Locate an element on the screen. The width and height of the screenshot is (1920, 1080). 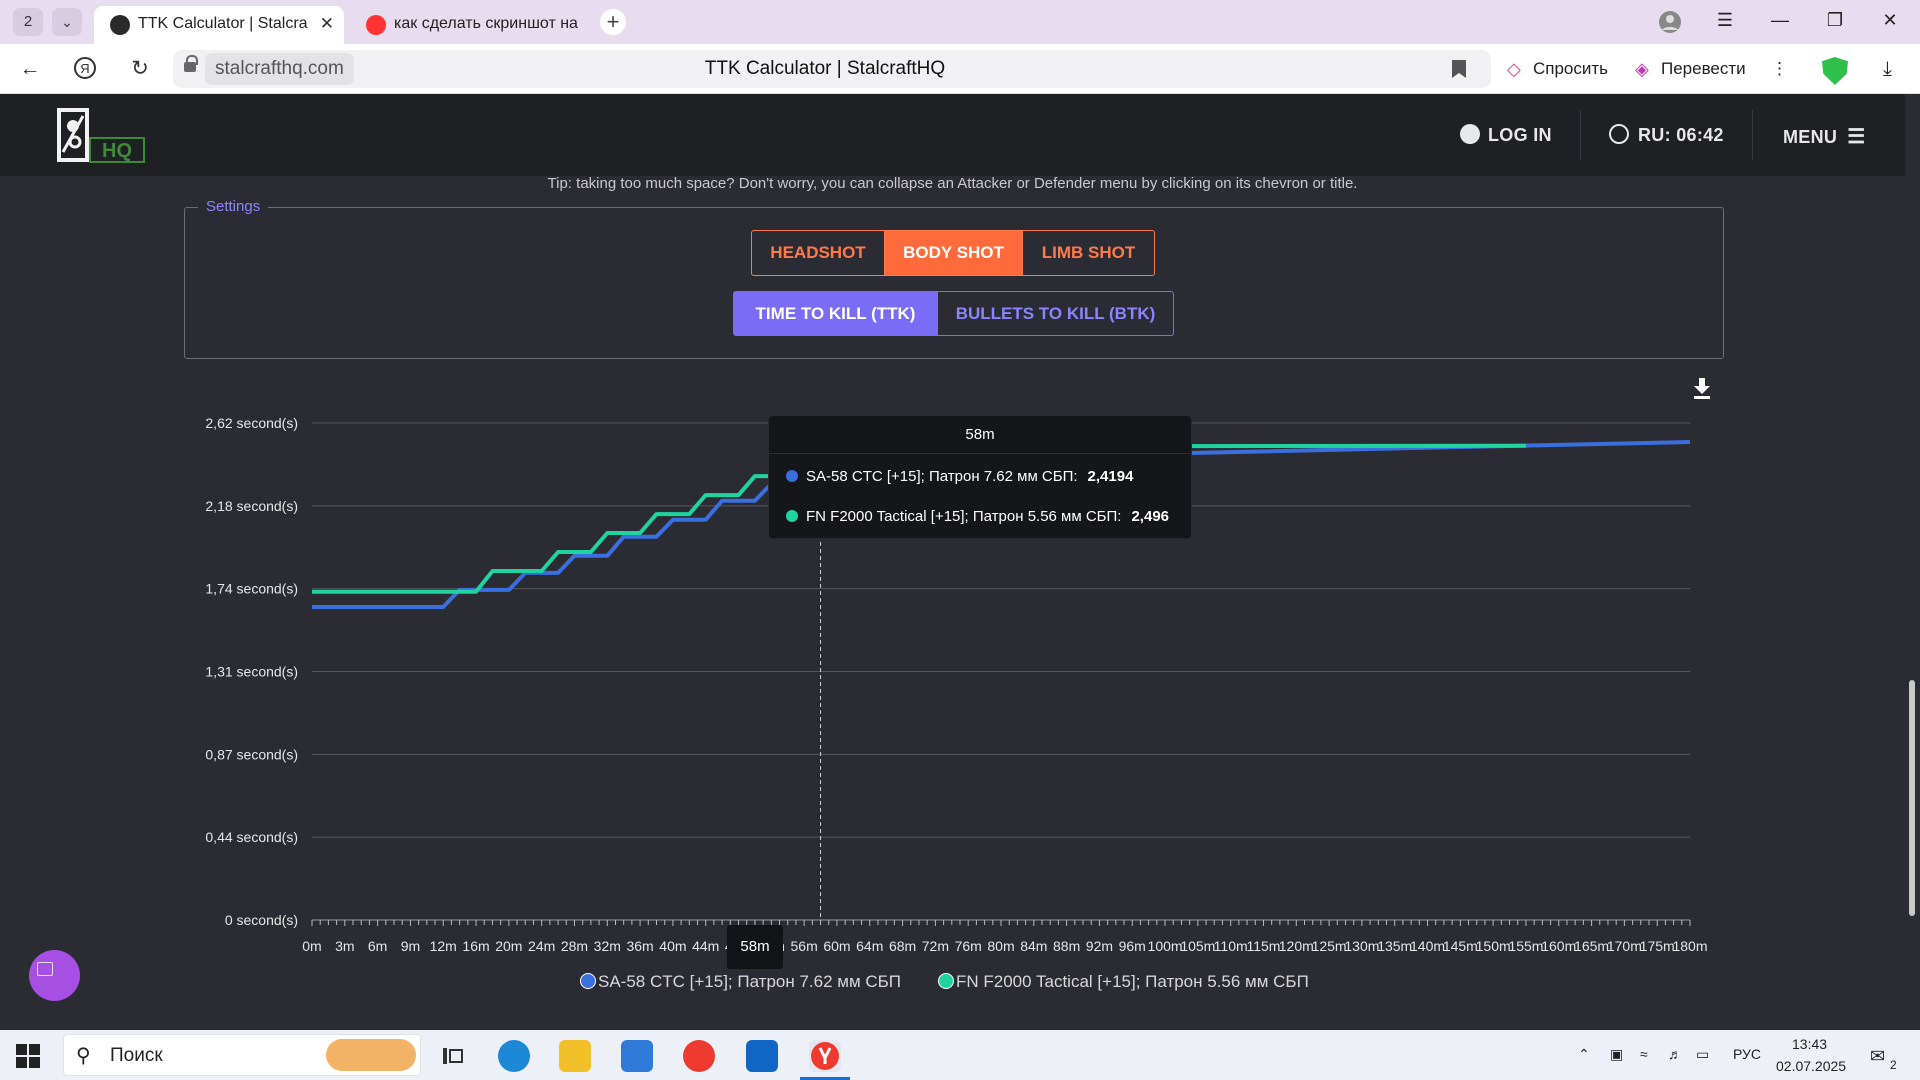
y-tick-label: 1,31 second(s) is located at coordinates (251, 672).